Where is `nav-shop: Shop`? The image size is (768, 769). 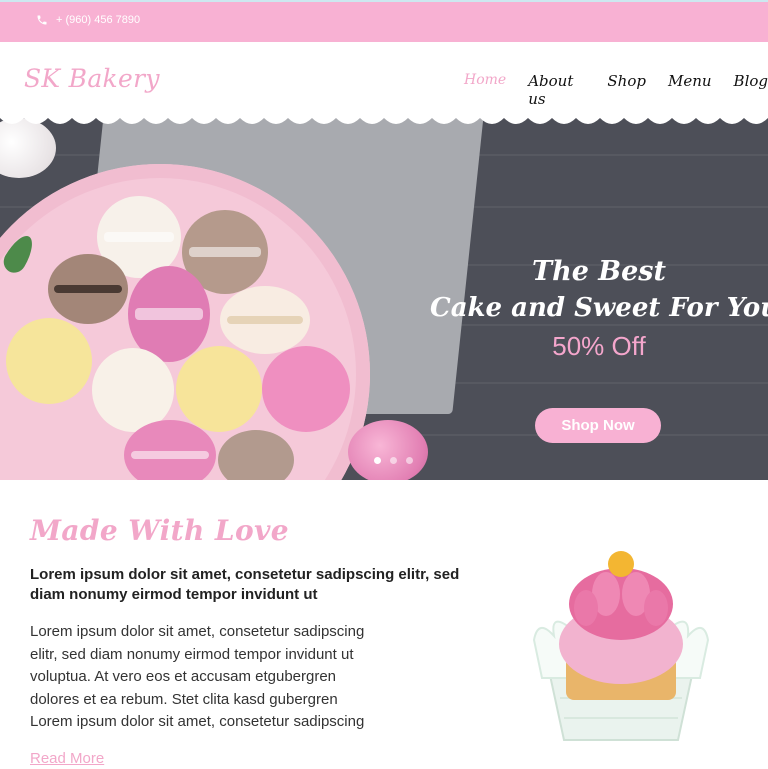 nav-shop: Shop is located at coordinates (626, 90).